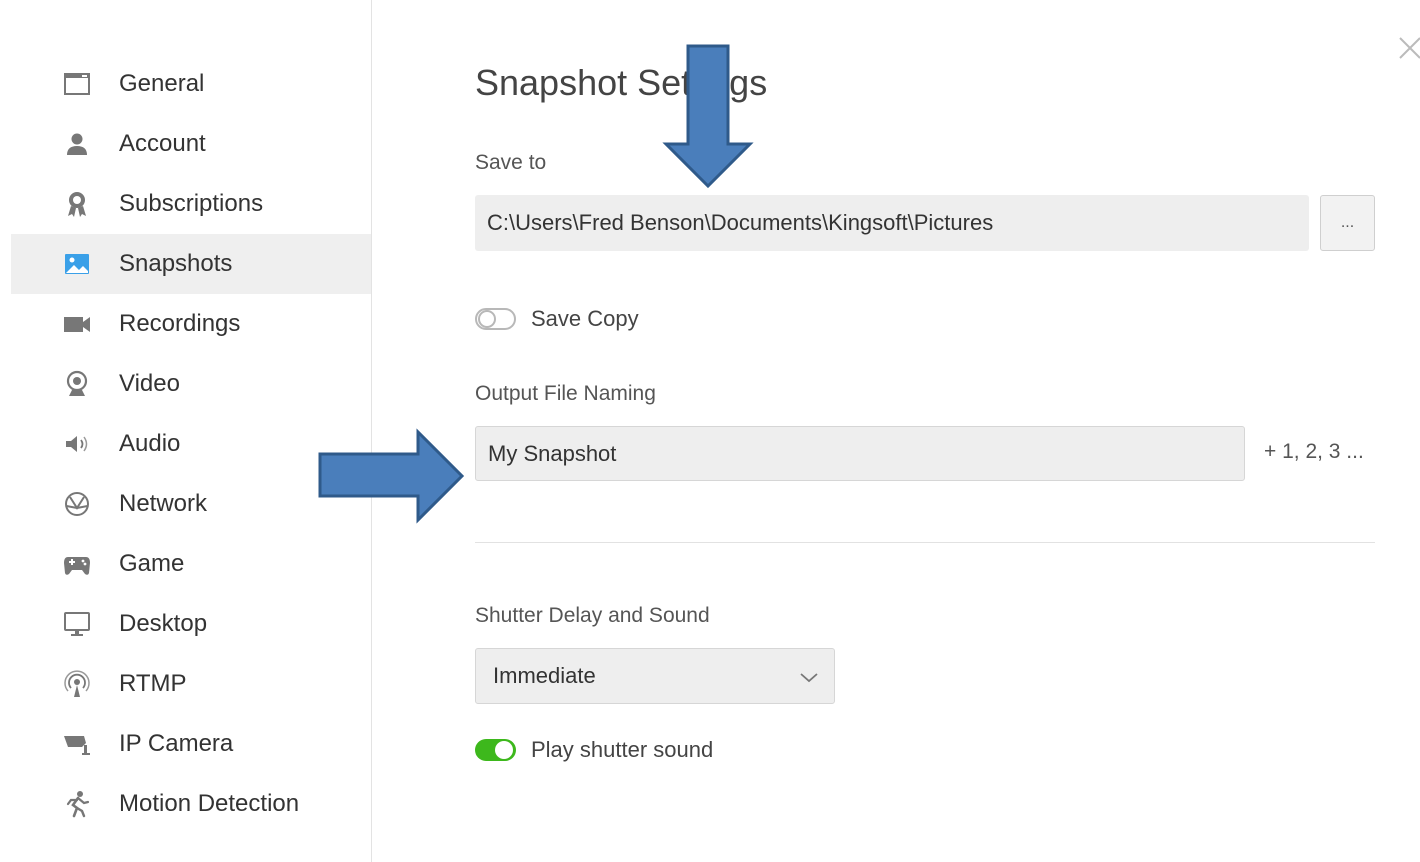 The width and height of the screenshot is (1420, 862). What do you see at coordinates (708, 116) in the screenshot?
I see `down-arrow-annotation` at bounding box center [708, 116].